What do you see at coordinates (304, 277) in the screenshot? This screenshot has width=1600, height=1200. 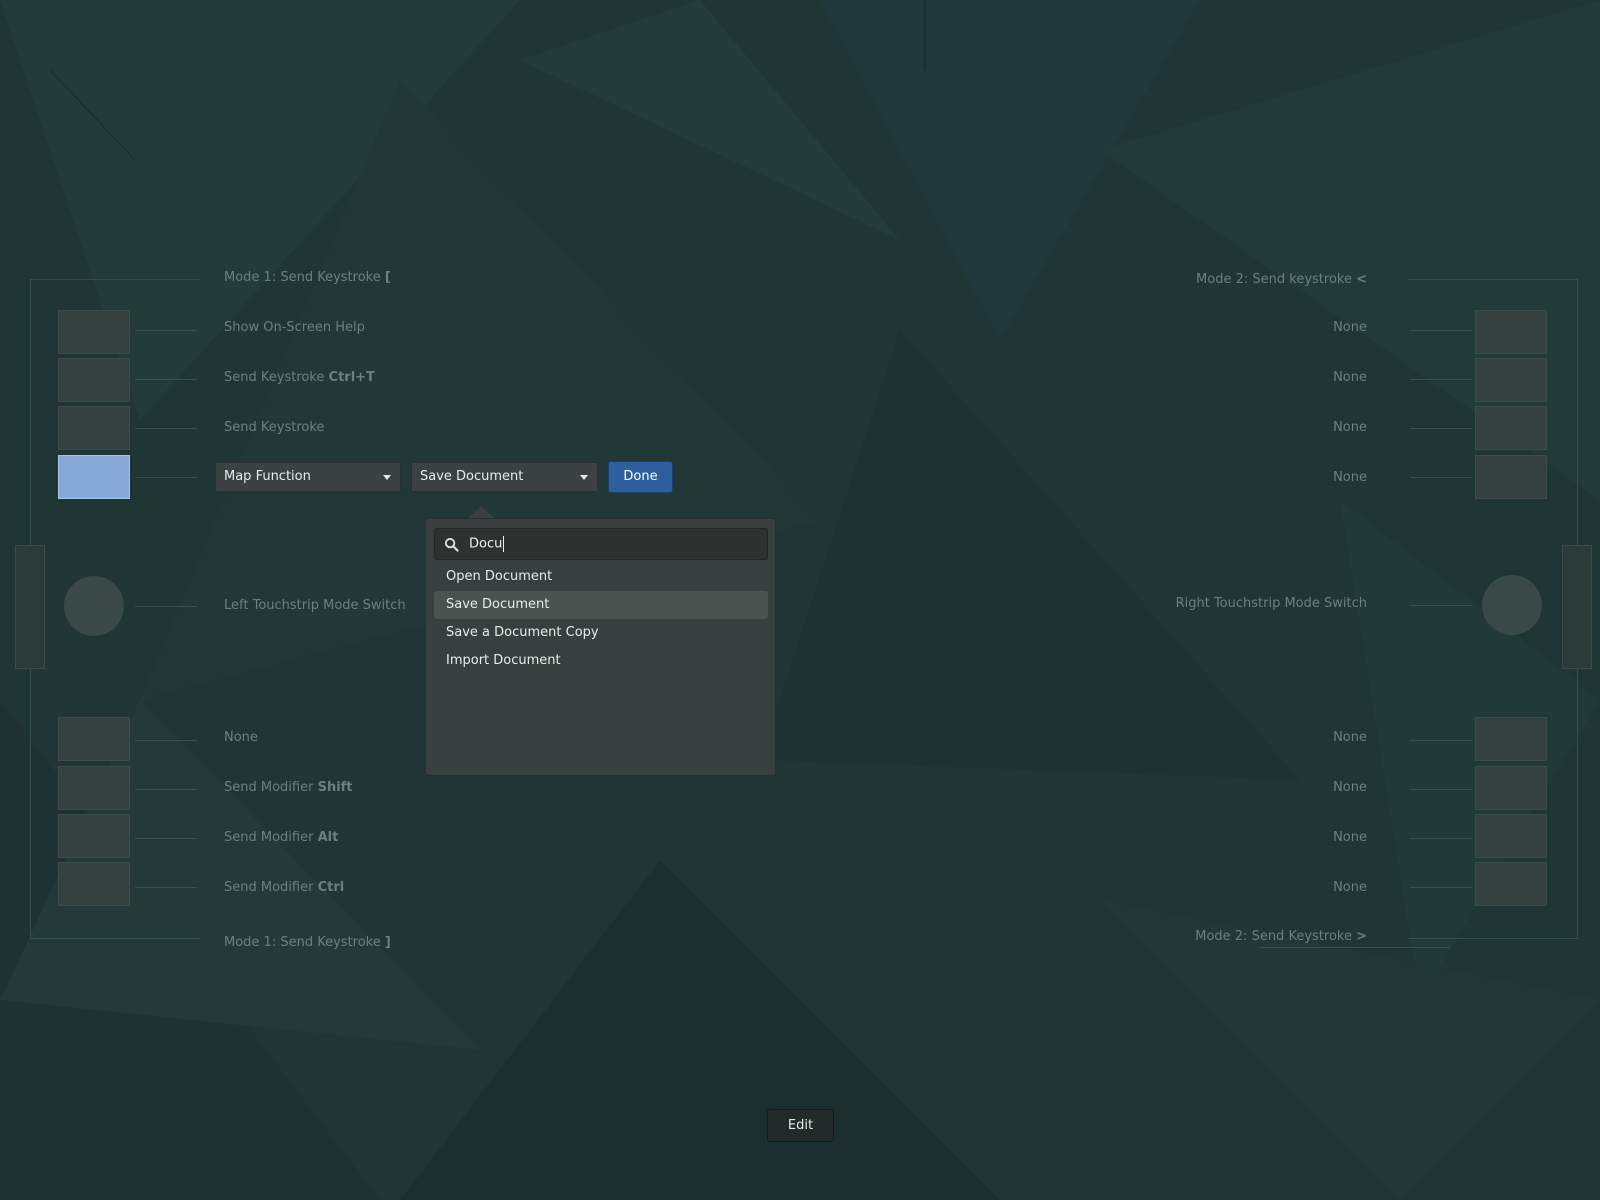 I see `left-top-mode-text: Mode 1: Send Keystroke` at bounding box center [304, 277].